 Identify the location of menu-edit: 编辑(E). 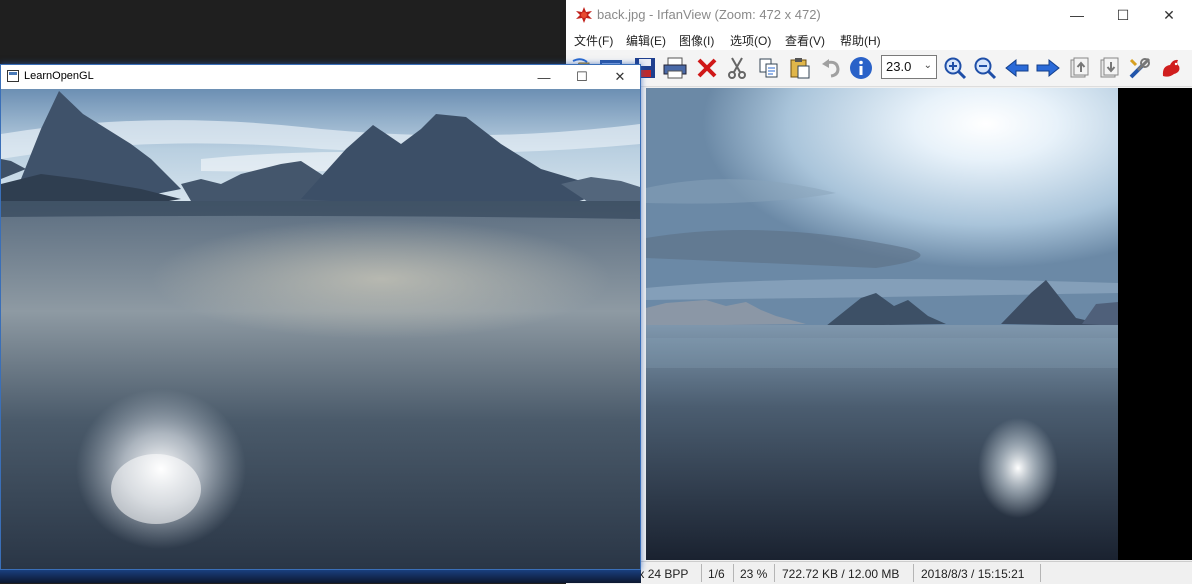
(646, 40).